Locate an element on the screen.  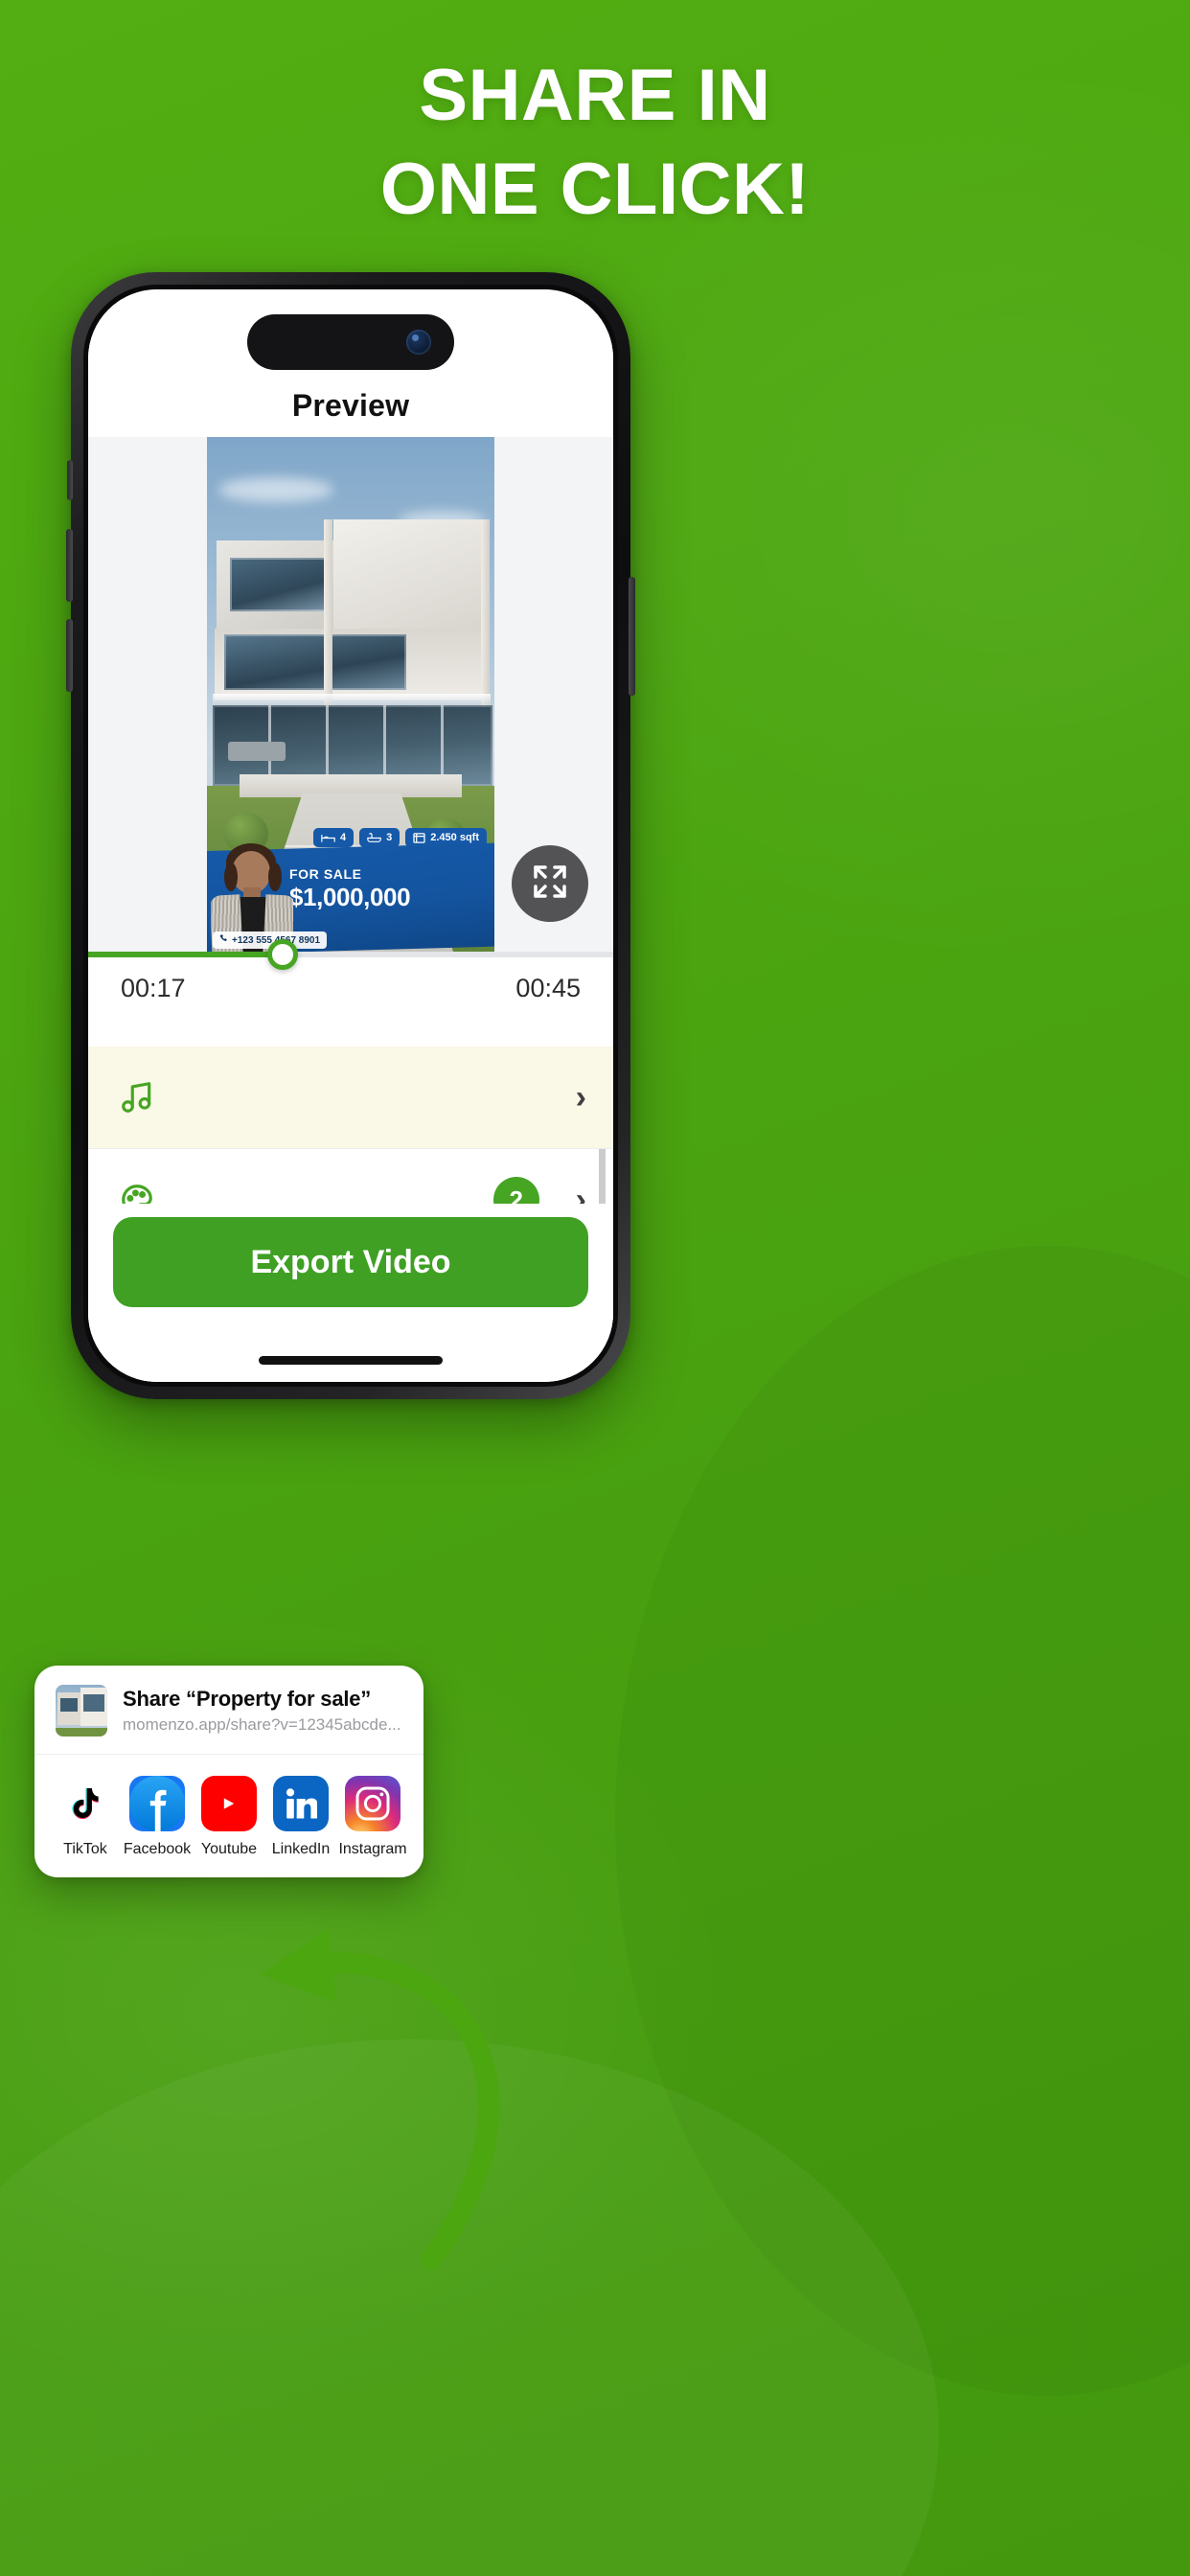
share-target-label: TikTok is located at coordinates (85, 1849).